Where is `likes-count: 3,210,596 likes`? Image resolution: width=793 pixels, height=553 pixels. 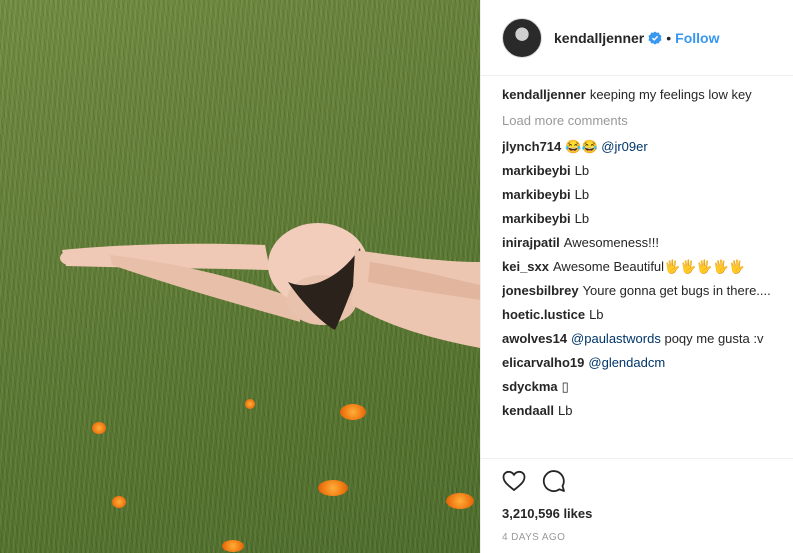 likes-count: 3,210,596 likes is located at coordinates (647, 513).